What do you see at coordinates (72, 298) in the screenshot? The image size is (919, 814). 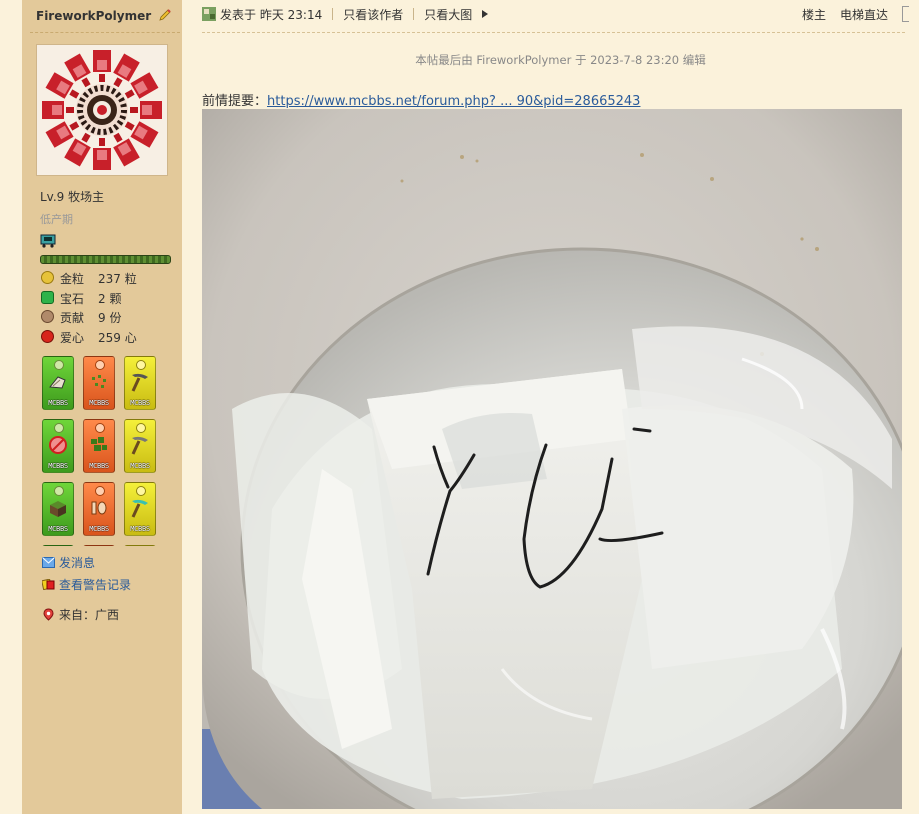 I see `stat-label: 宝石` at bounding box center [72, 298].